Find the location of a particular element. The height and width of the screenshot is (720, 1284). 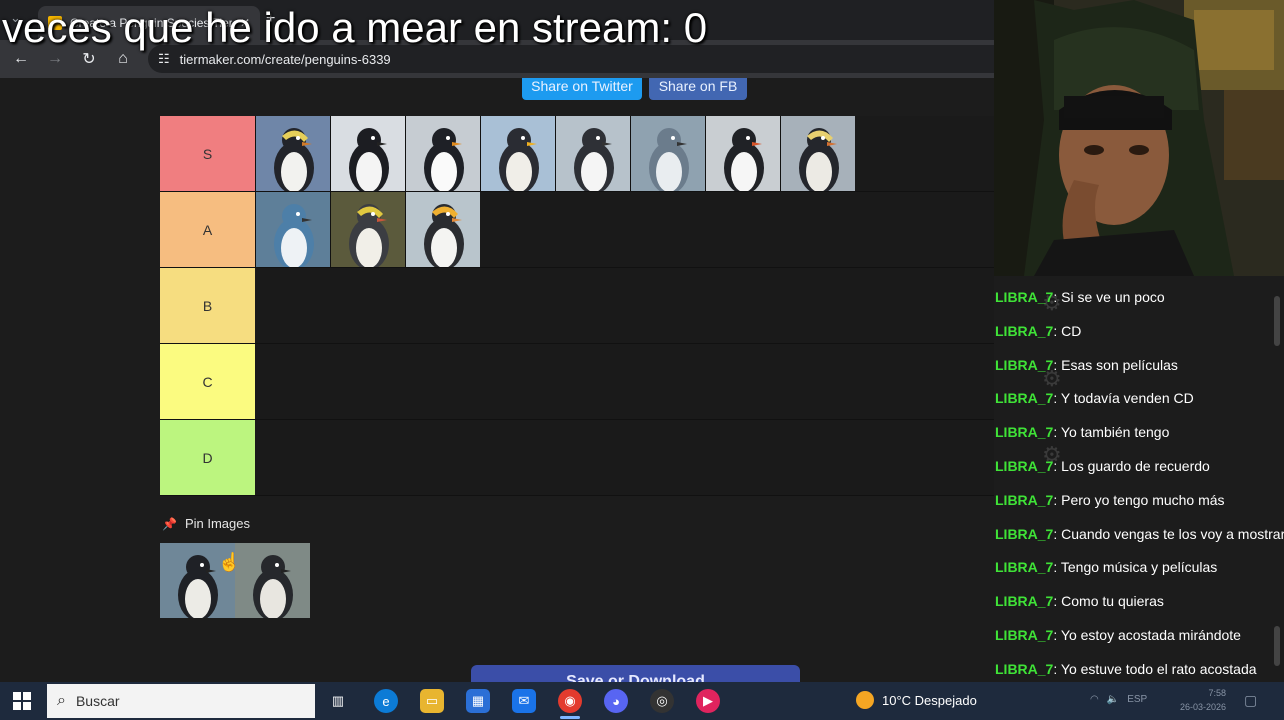

chrome-active-indicator is located at coordinates (570, 717).